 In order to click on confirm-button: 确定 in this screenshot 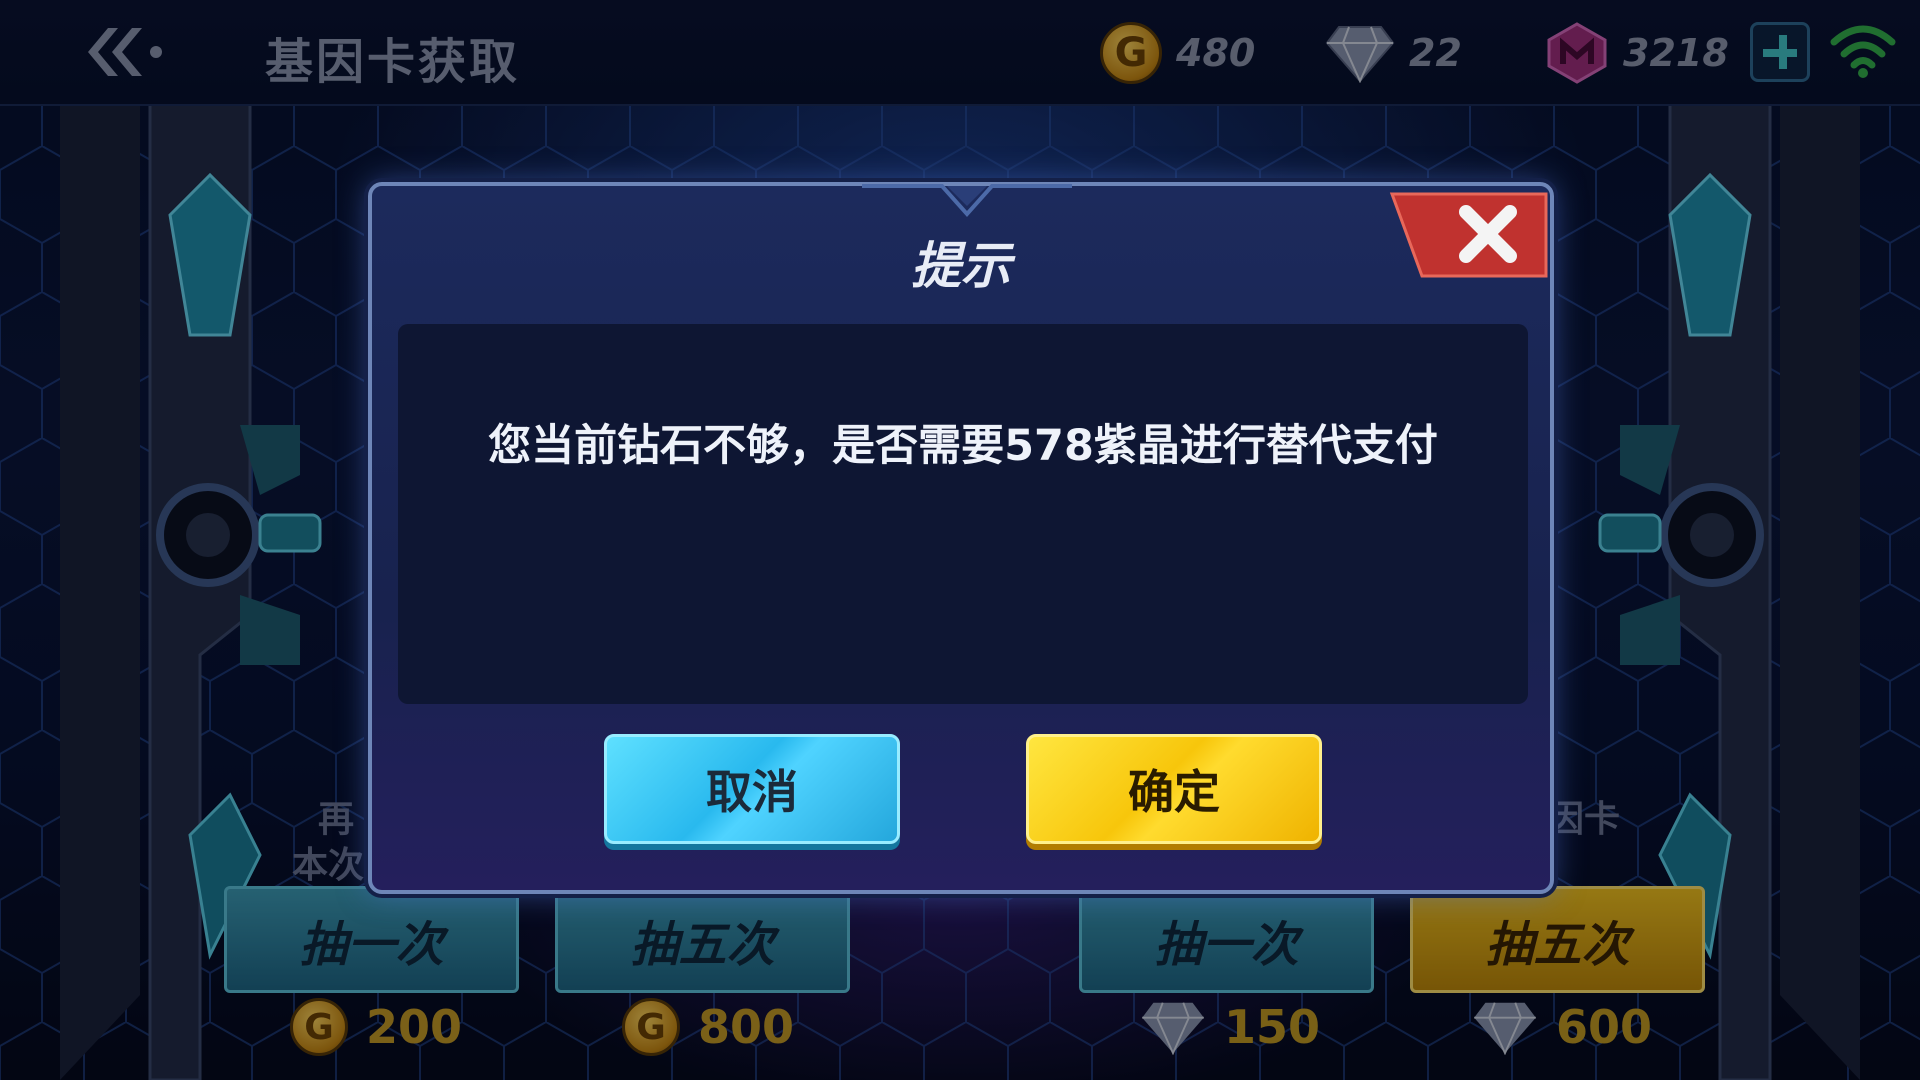, I will do `click(1174, 789)`.